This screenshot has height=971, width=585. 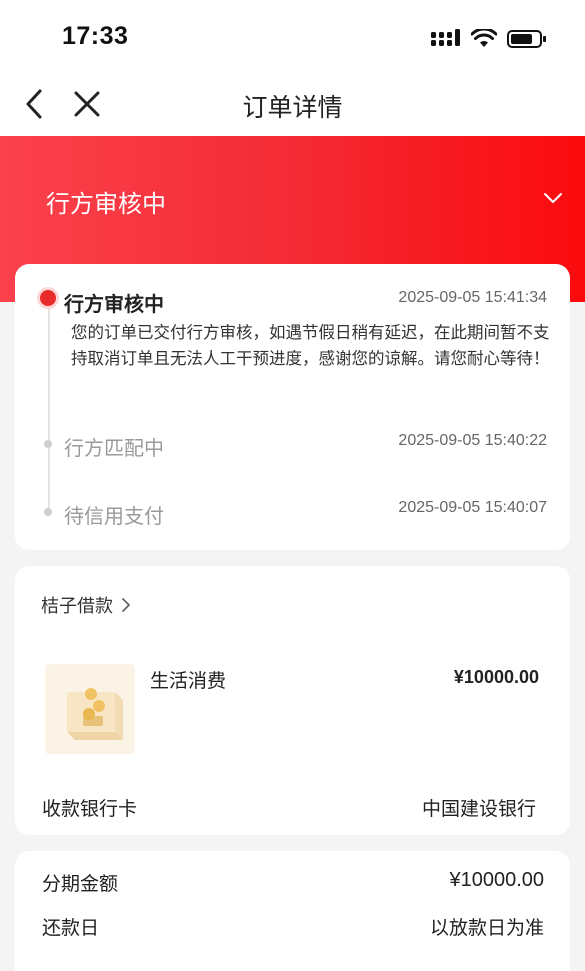 I want to click on installment-amount-label: 分期金额, so click(x=80, y=884).